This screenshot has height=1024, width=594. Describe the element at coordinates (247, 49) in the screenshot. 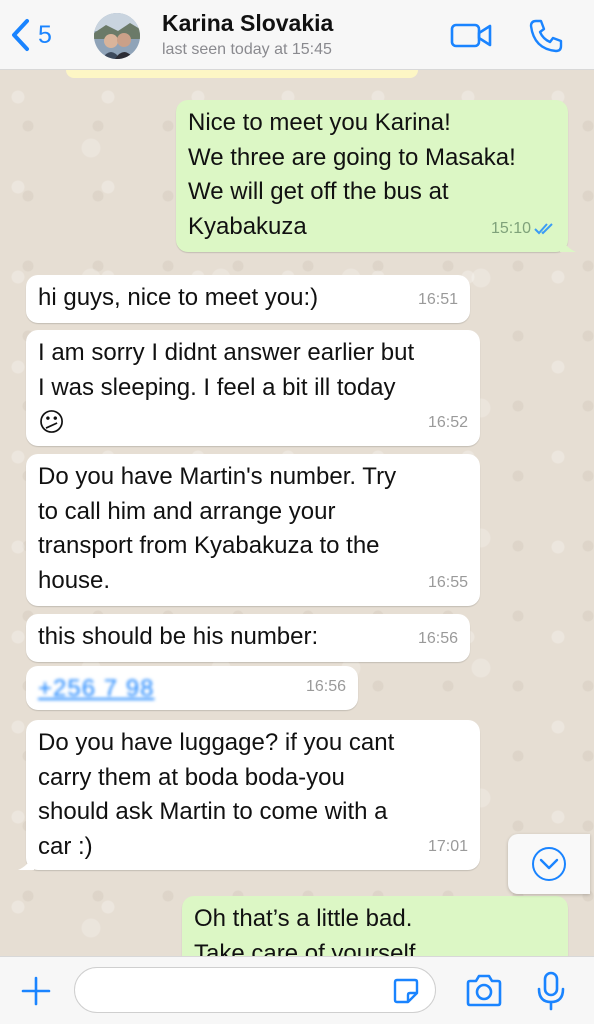

I see `last-seen-status: last seen today at 15:45` at that location.